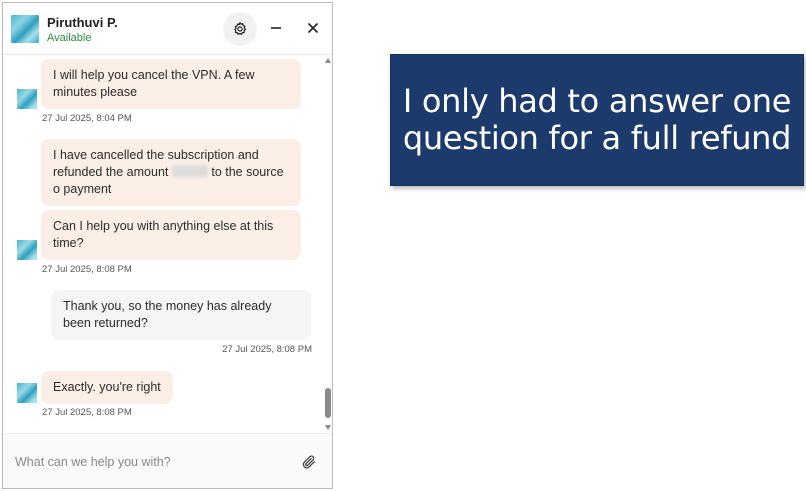 This screenshot has height=491, width=806. I want to click on scroll-up-arrow-icon, so click(328, 60).